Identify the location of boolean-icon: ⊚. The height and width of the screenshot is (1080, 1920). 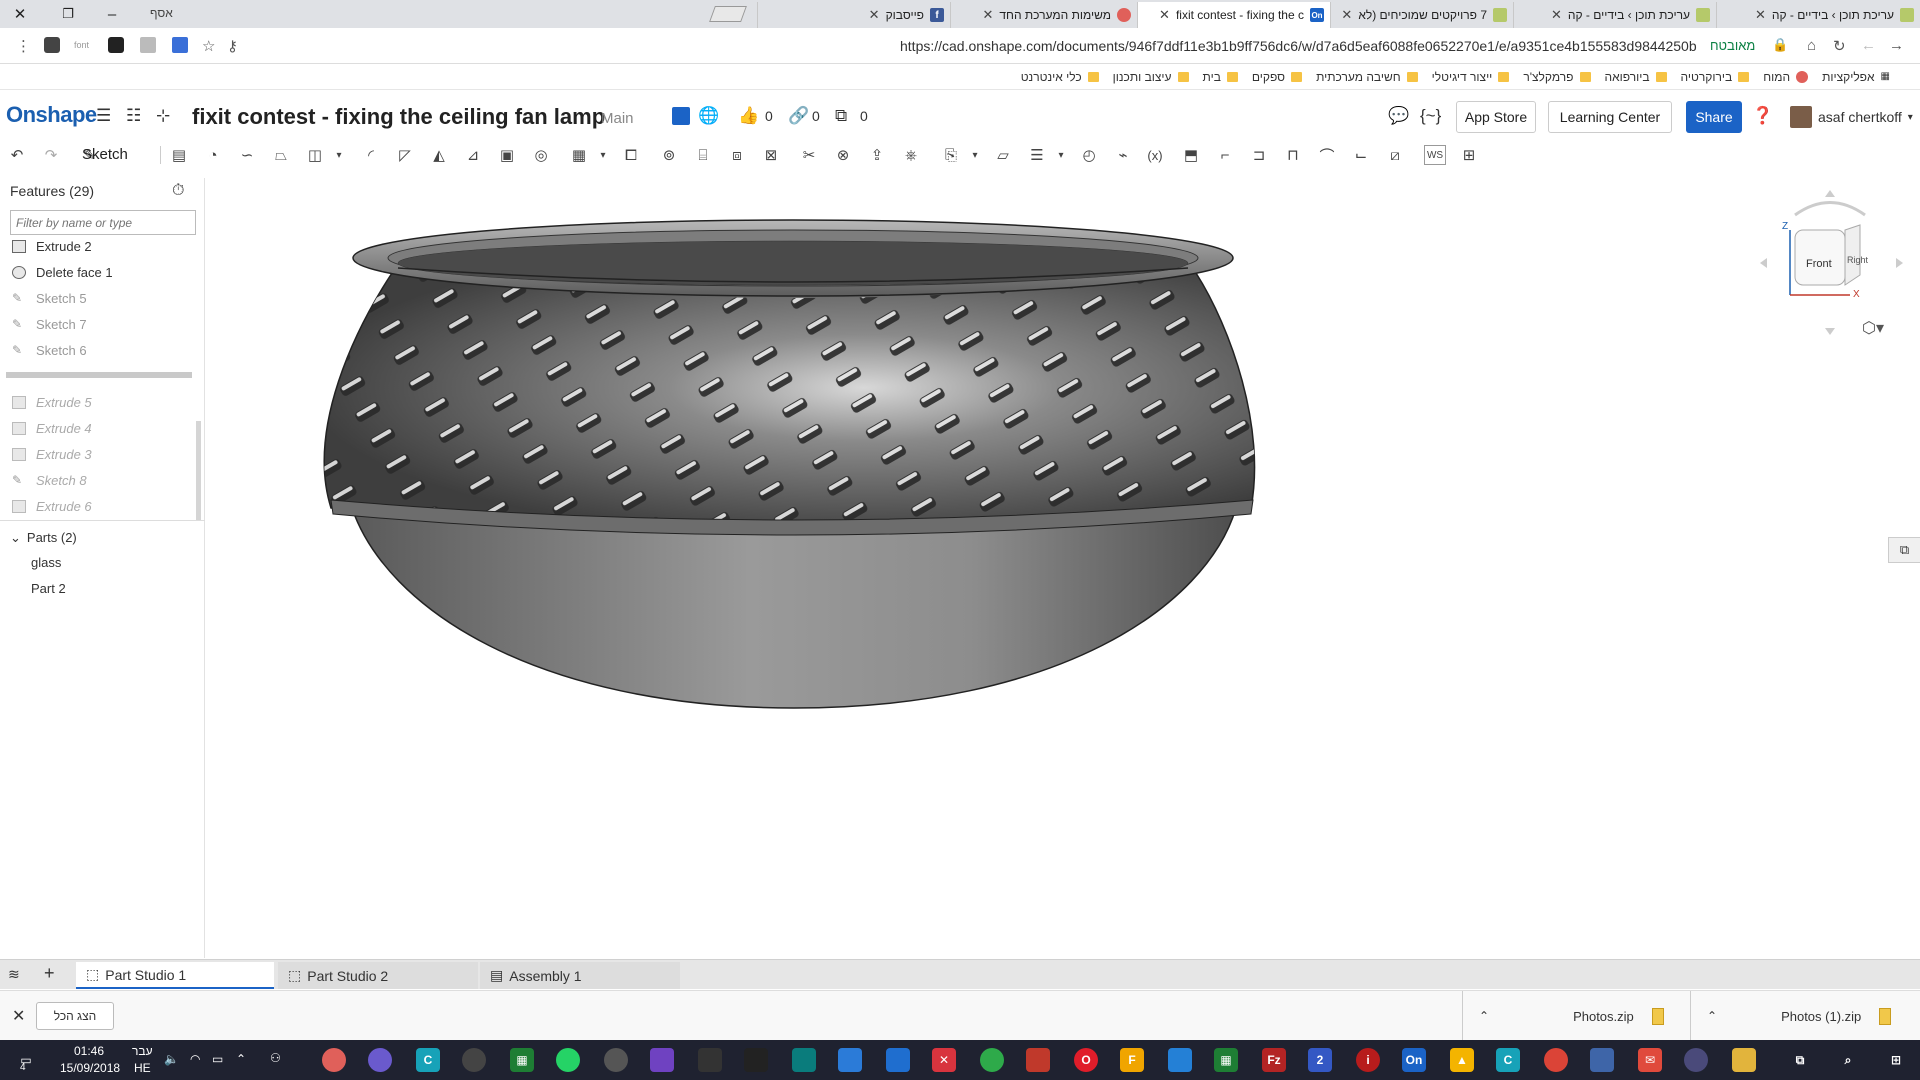
(669, 155).